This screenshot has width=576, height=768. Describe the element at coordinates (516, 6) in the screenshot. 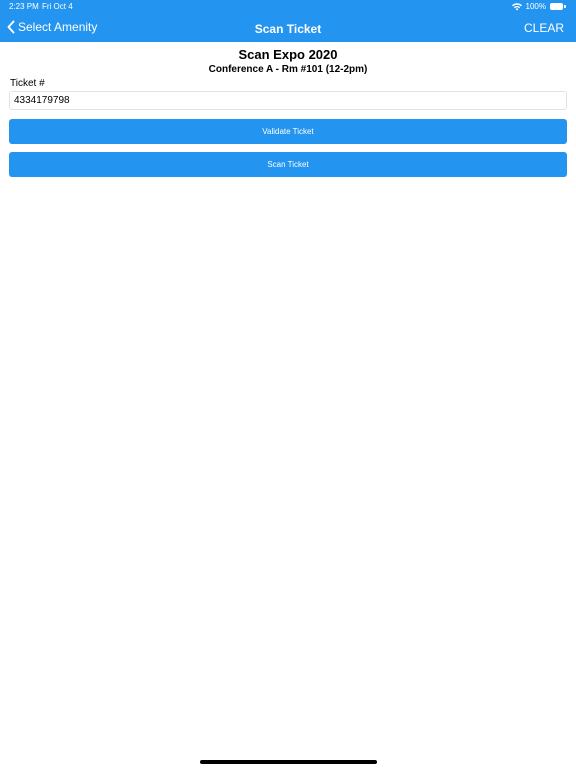

I see `wifi-icon` at that location.